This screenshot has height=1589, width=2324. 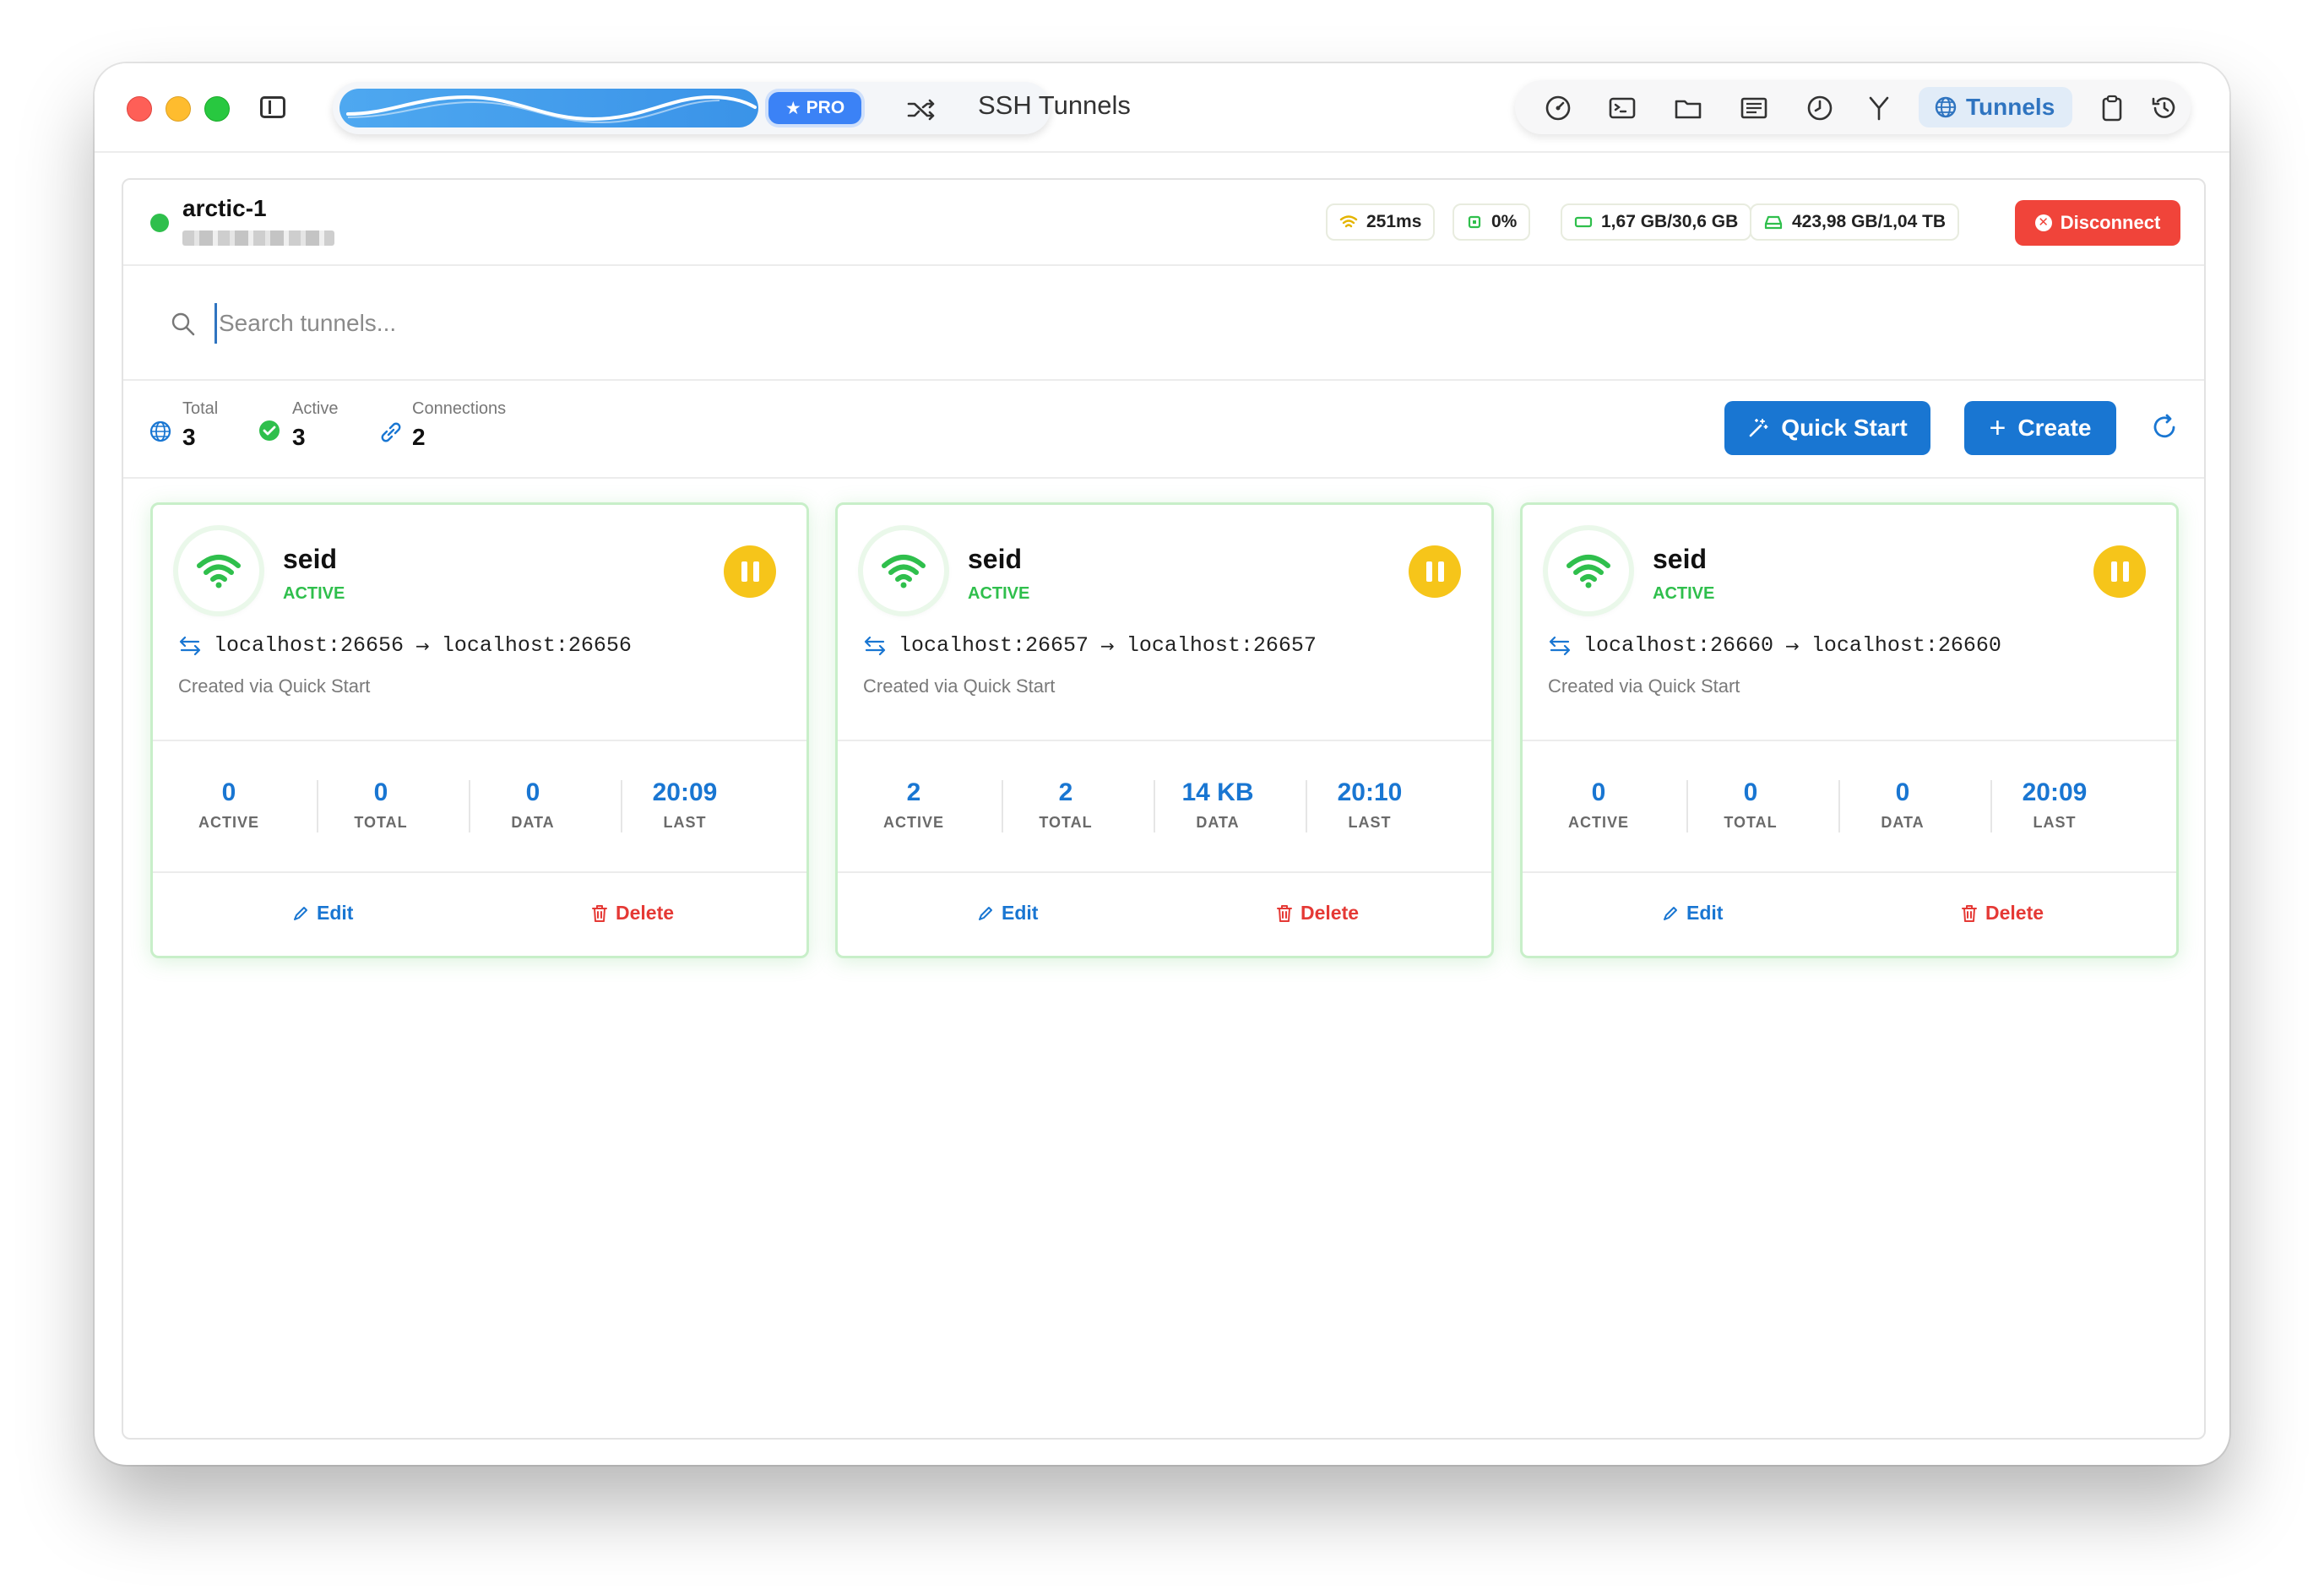 I want to click on folder-icon, so click(x=1688, y=108).